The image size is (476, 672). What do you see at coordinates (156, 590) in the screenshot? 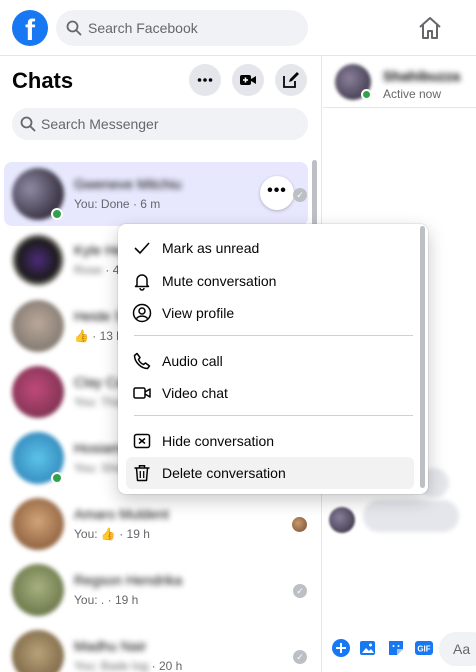
I see `conversation-item: Regson Hendrika You: . · 19 h ✓` at bounding box center [156, 590].